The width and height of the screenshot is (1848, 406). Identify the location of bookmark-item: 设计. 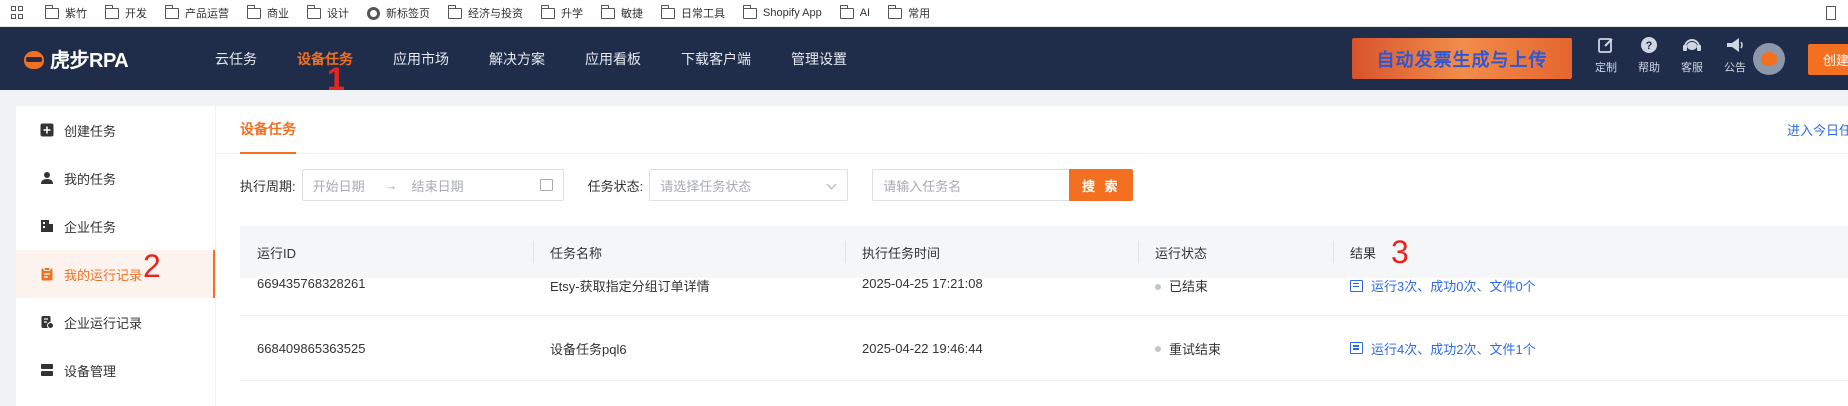
(328, 12).